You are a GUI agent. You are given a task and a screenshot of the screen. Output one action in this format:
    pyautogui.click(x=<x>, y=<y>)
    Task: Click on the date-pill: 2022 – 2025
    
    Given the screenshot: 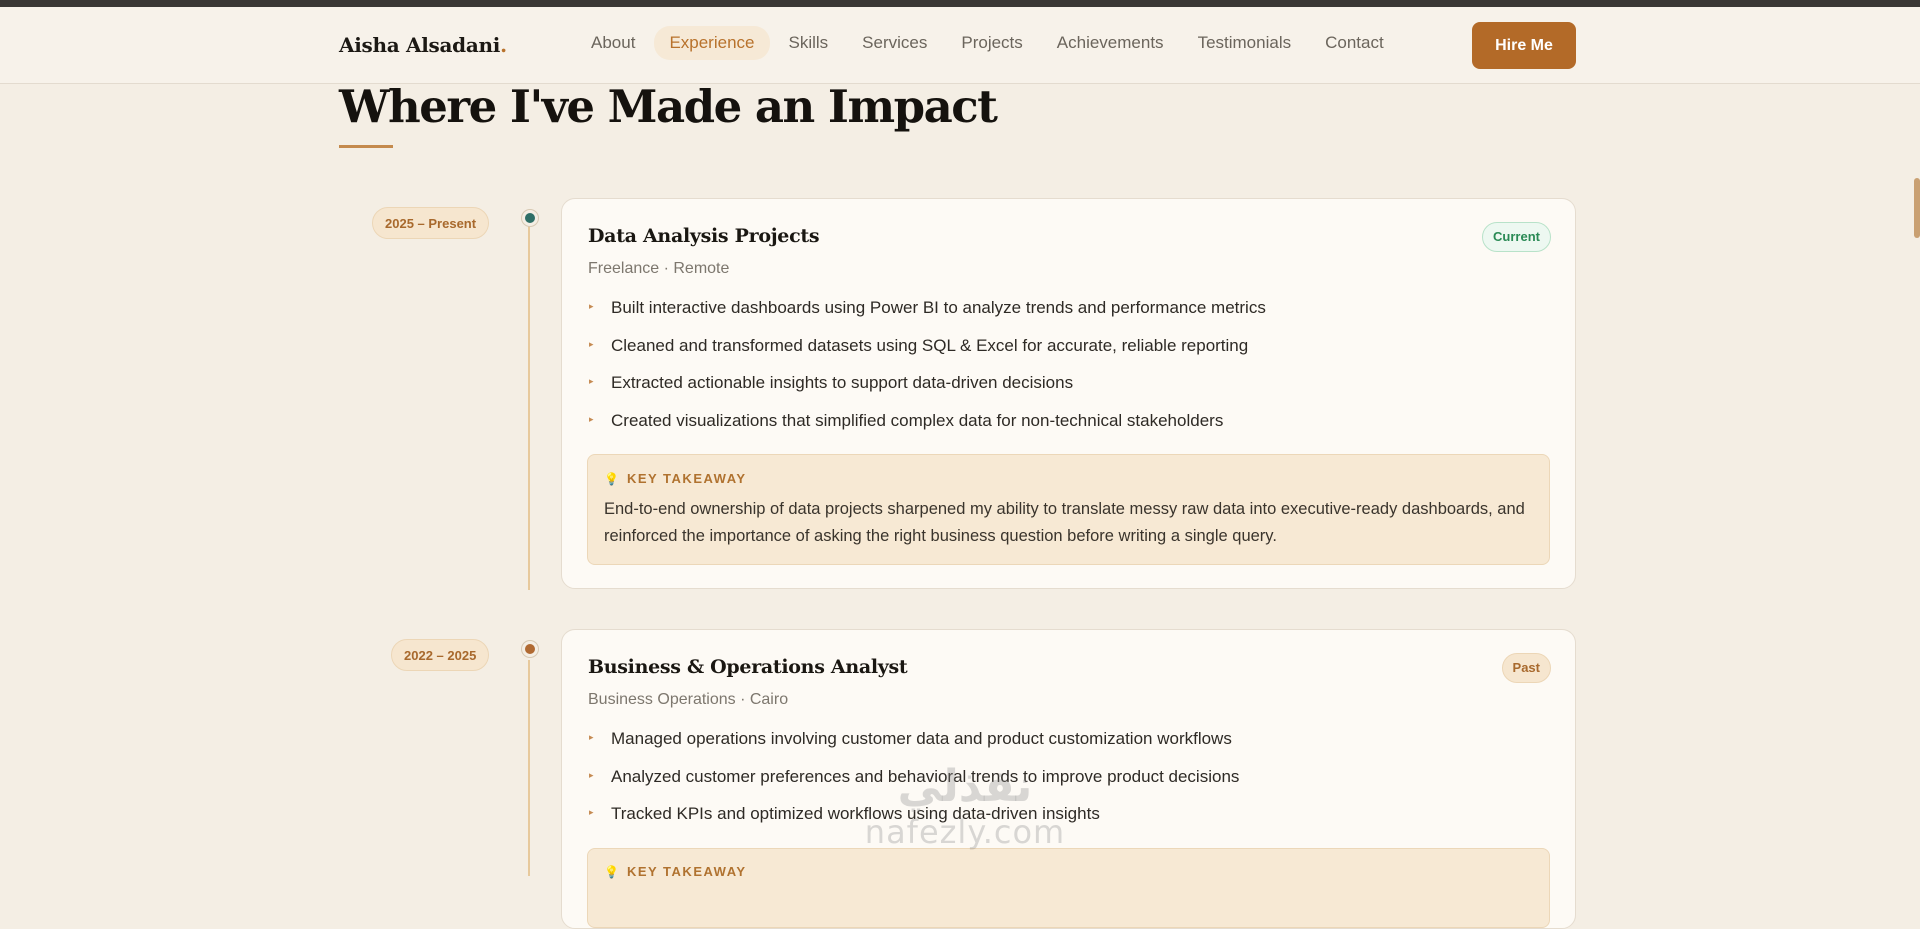 What is the action you would take?
    pyautogui.click(x=440, y=655)
    